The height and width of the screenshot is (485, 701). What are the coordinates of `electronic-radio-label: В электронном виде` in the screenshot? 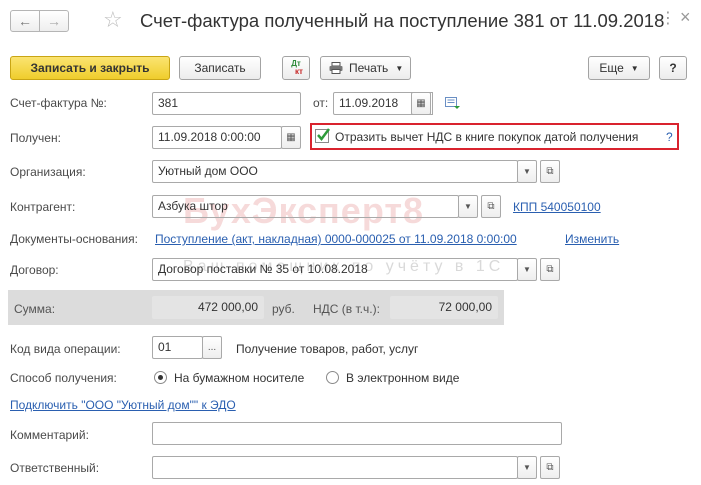 It's located at (403, 378).